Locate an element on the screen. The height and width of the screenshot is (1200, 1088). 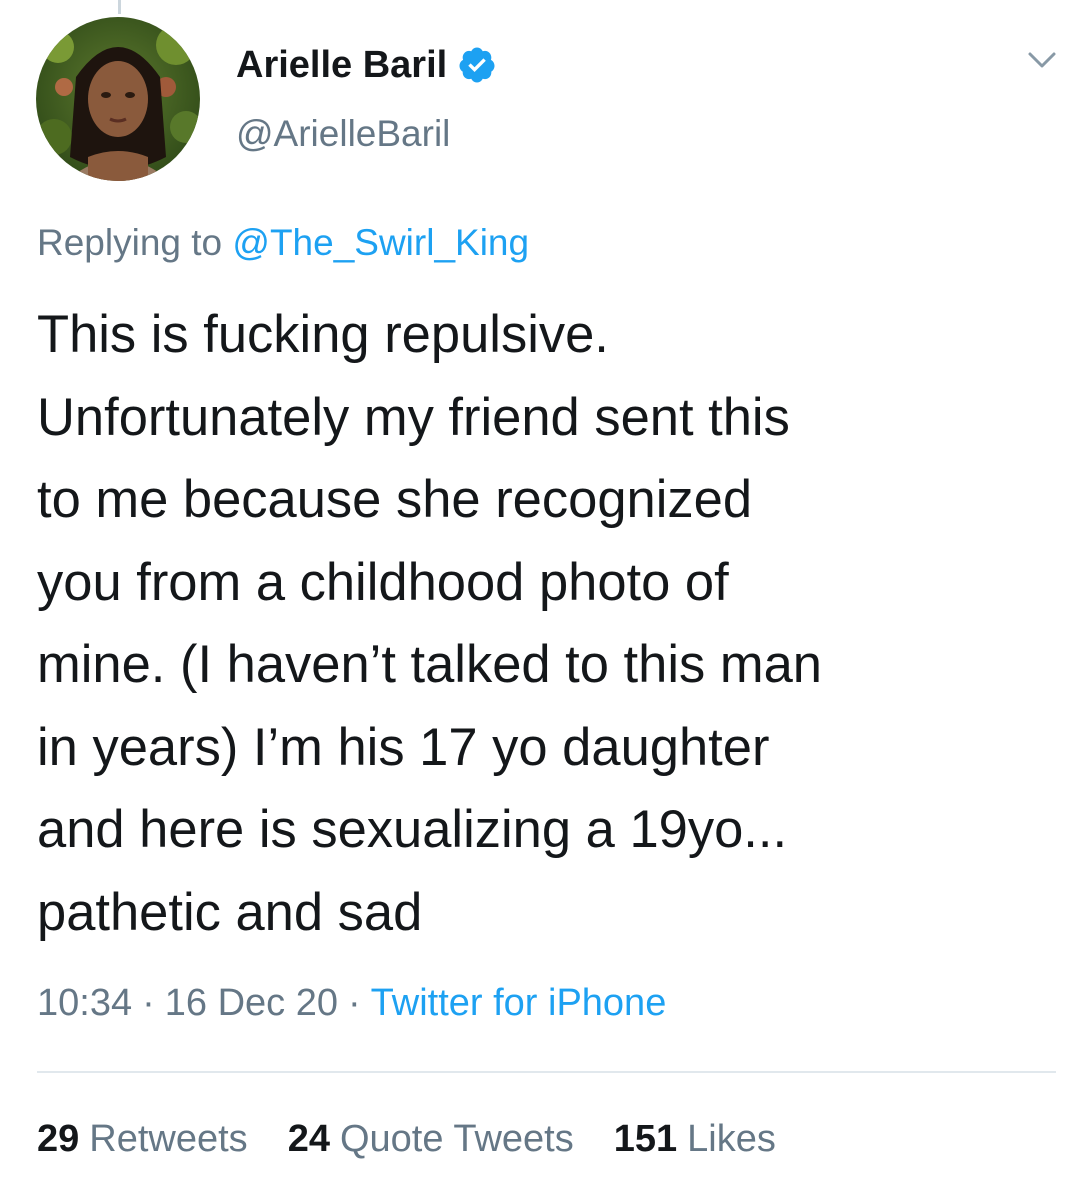
tweet-text-line: pathetic and sad is located at coordinates (230, 912).